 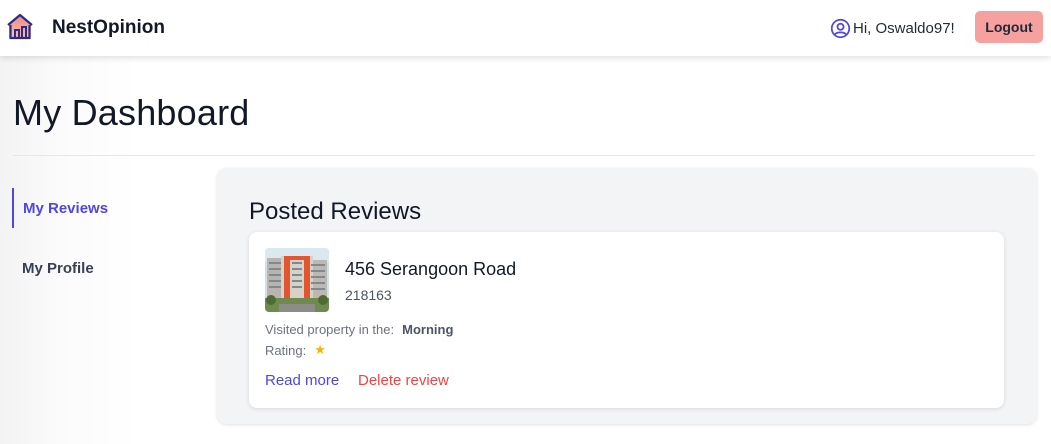 I want to click on visit-time-row: Visited property in the: Morning, so click(x=359, y=329).